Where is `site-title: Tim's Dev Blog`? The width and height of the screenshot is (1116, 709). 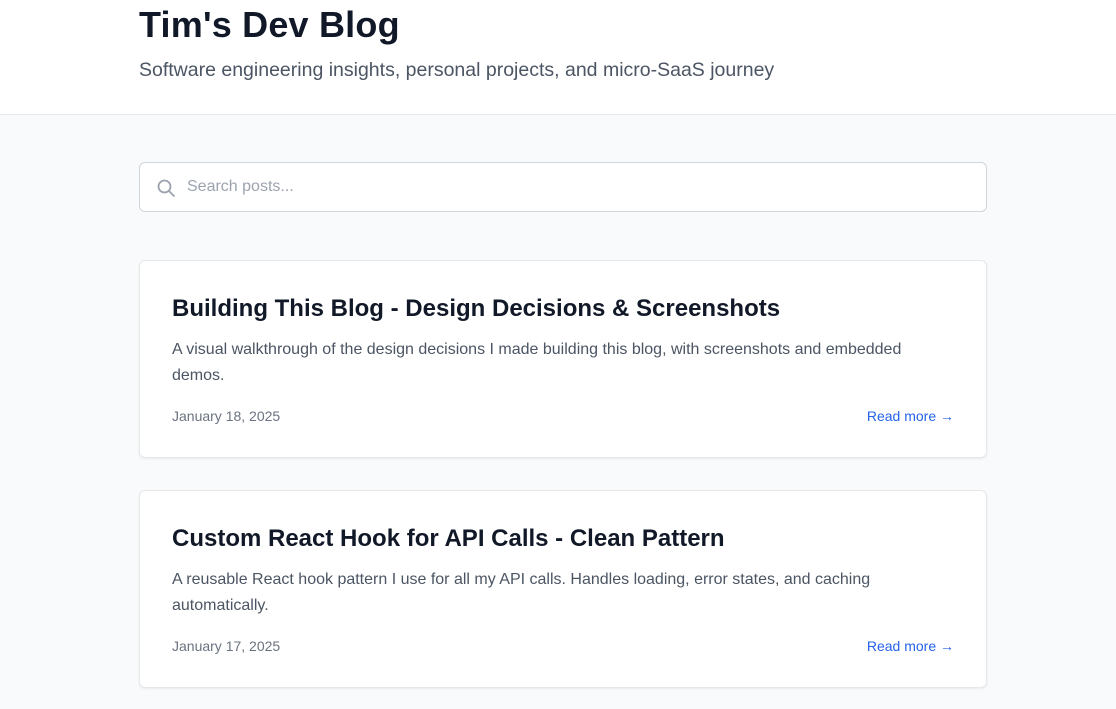
site-title: Tim's Dev Blog is located at coordinates (563, 25).